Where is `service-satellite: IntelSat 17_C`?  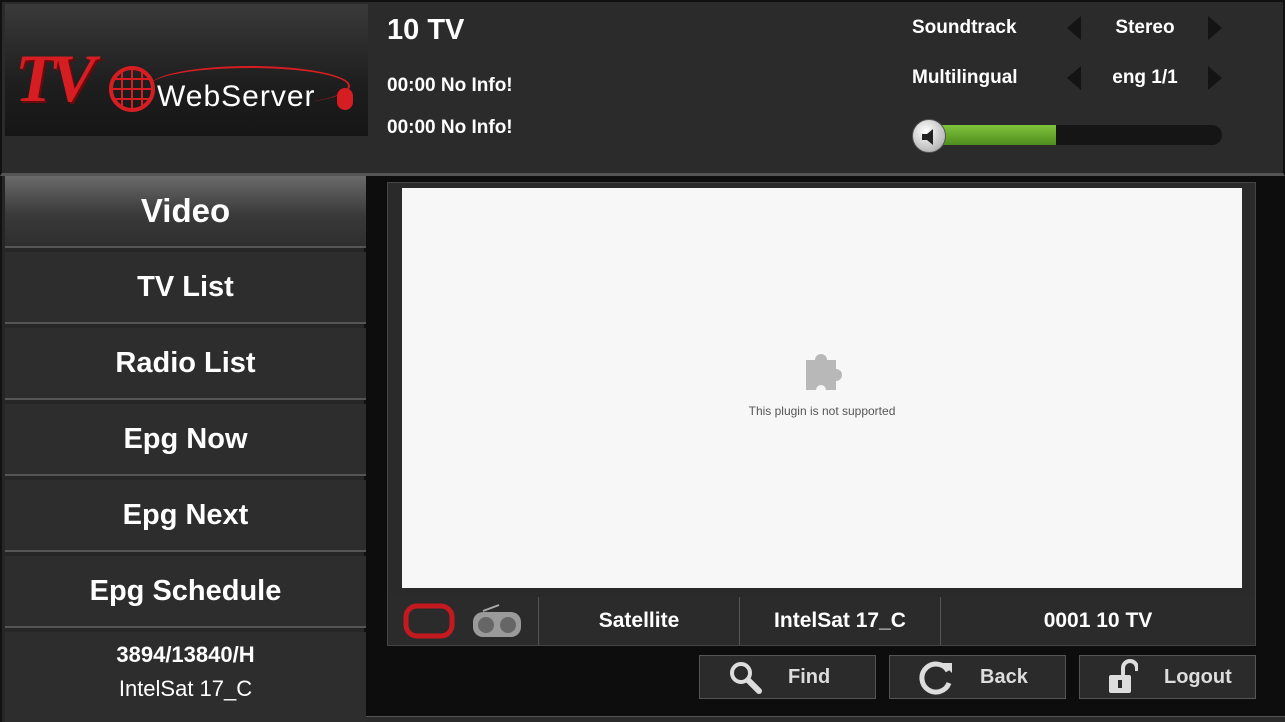 service-satellite: IntelSat 17_C is located at coordinates (840, 621).